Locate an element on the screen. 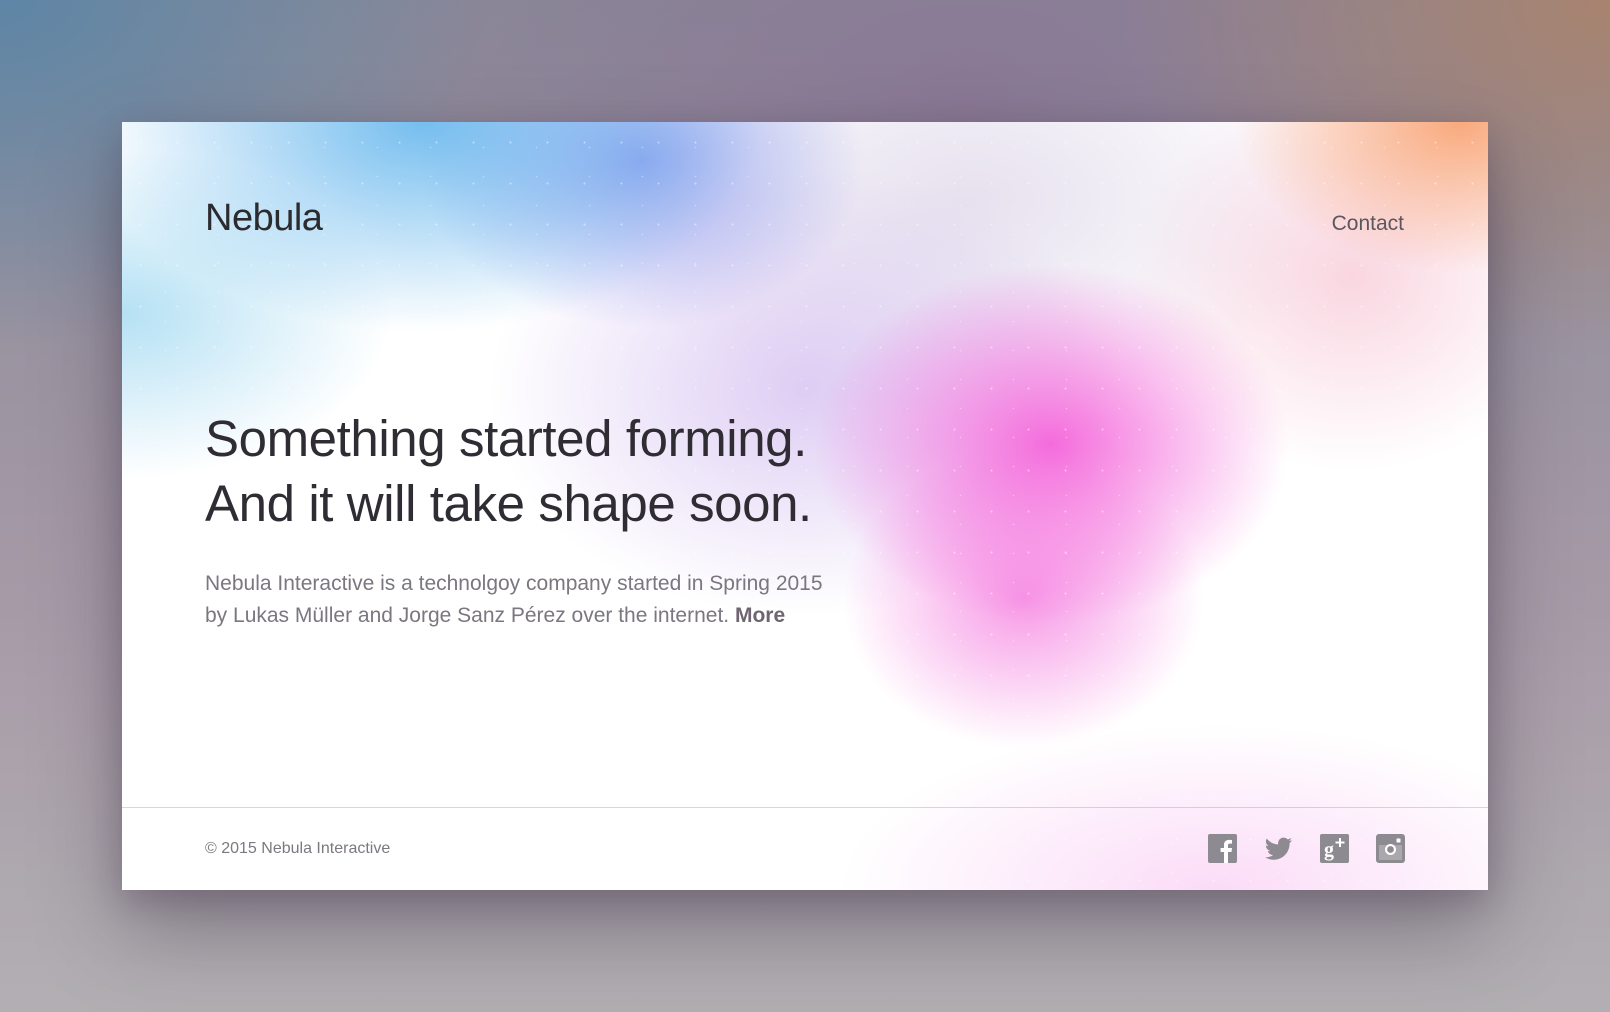 Image resolution: width=1610 pixels, height=1012 pixels. more-link: More is located at coordinates (760, 615).